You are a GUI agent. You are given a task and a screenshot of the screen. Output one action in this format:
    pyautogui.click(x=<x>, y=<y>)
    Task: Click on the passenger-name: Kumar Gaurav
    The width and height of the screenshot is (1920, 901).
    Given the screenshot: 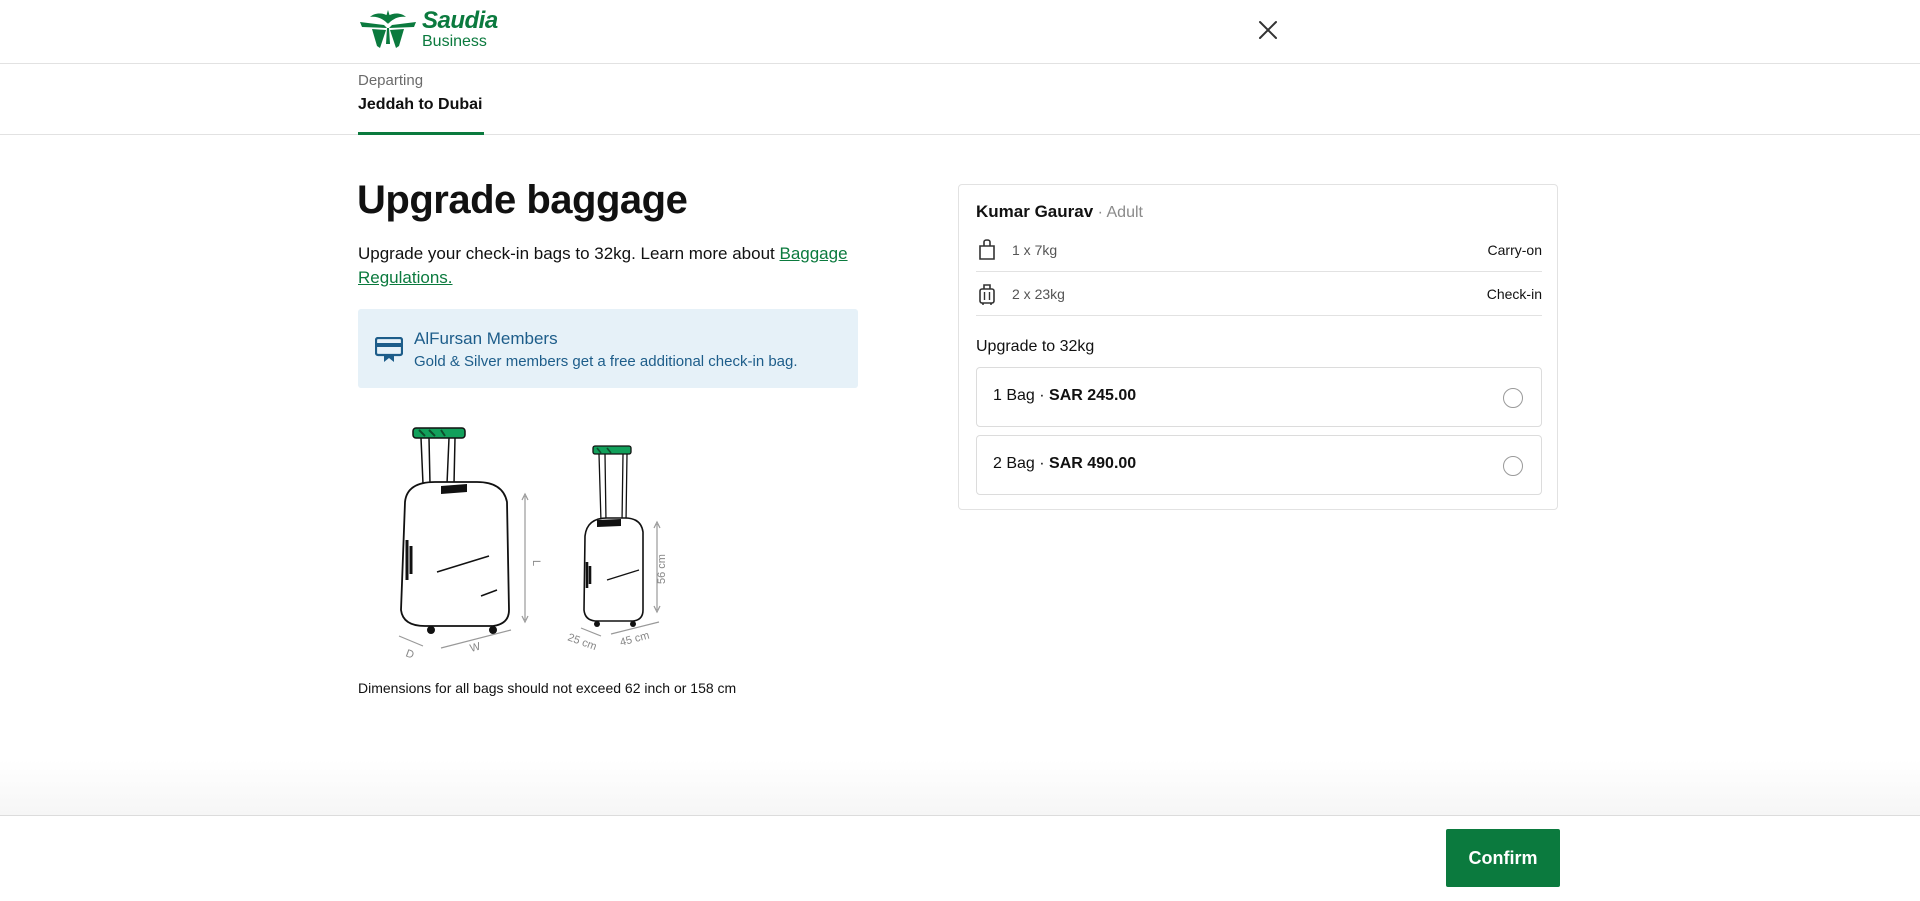 What is the action you would take?
    pyautogui.click(x=1035, y=211)
    